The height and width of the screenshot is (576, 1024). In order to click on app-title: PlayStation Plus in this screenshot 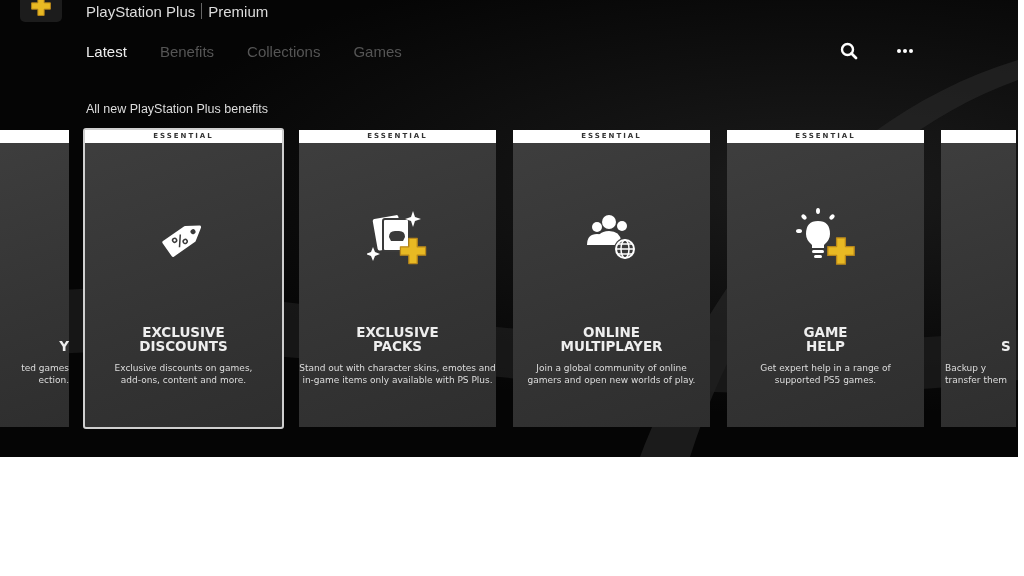, I will do `click(141, 11)`.